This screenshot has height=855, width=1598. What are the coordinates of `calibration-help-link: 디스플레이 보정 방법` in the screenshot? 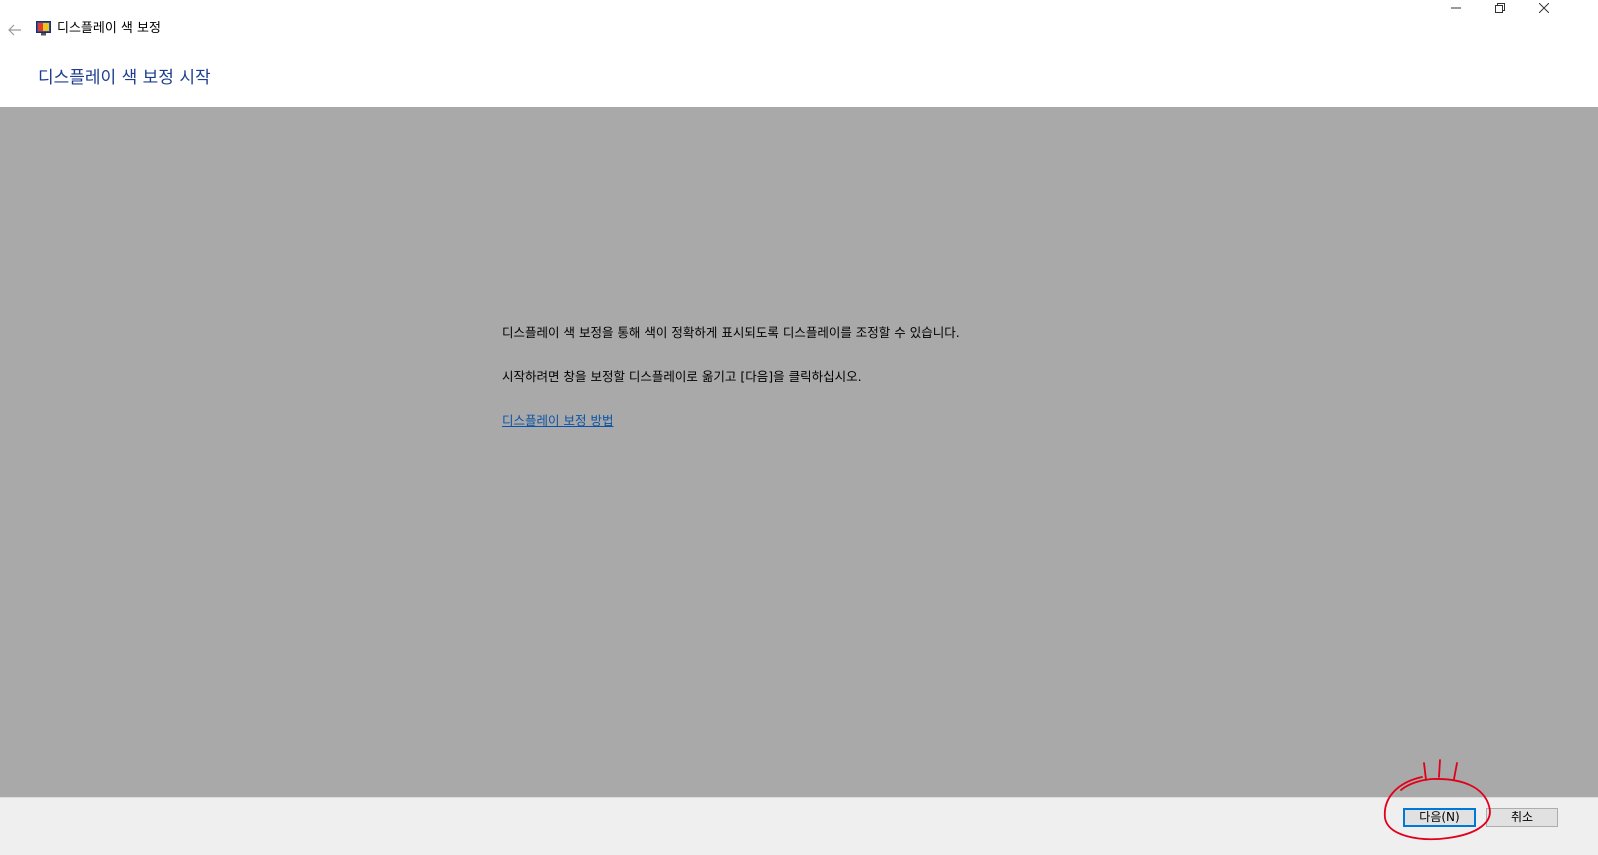 It's located at (557, 421).